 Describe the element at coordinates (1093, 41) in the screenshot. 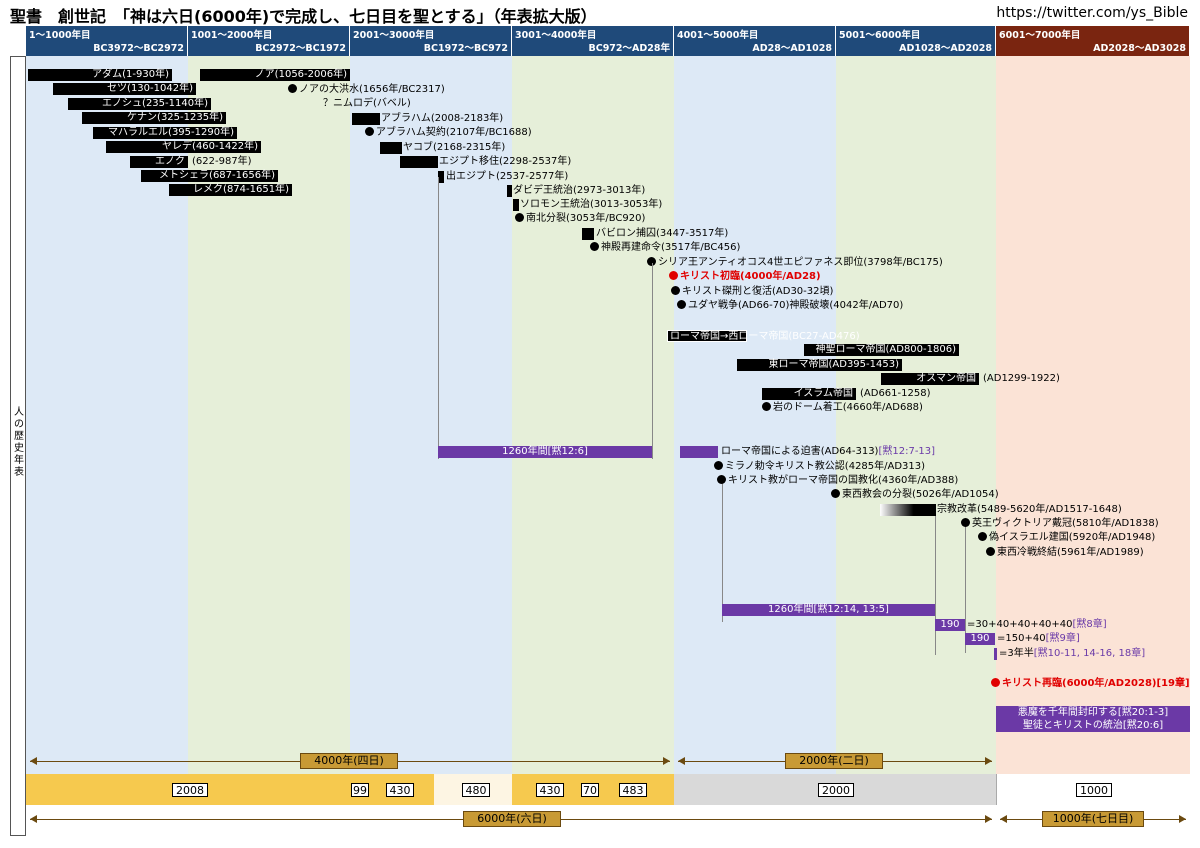

I see `col-header-7: 6001～7000年目 AD2028～AD3028` at that location.